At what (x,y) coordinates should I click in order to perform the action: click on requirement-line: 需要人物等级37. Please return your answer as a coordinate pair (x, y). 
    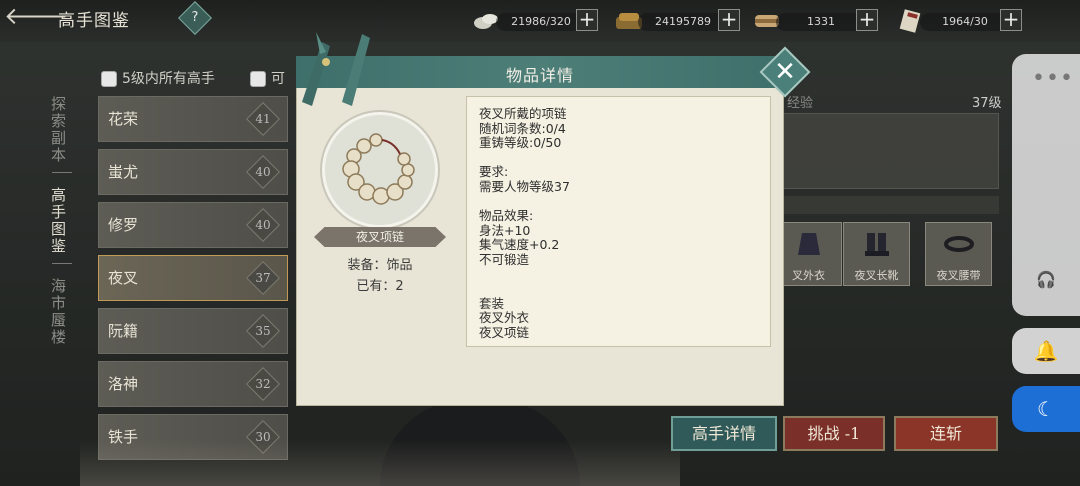
    Looking at the image, I should click on (524, 186).